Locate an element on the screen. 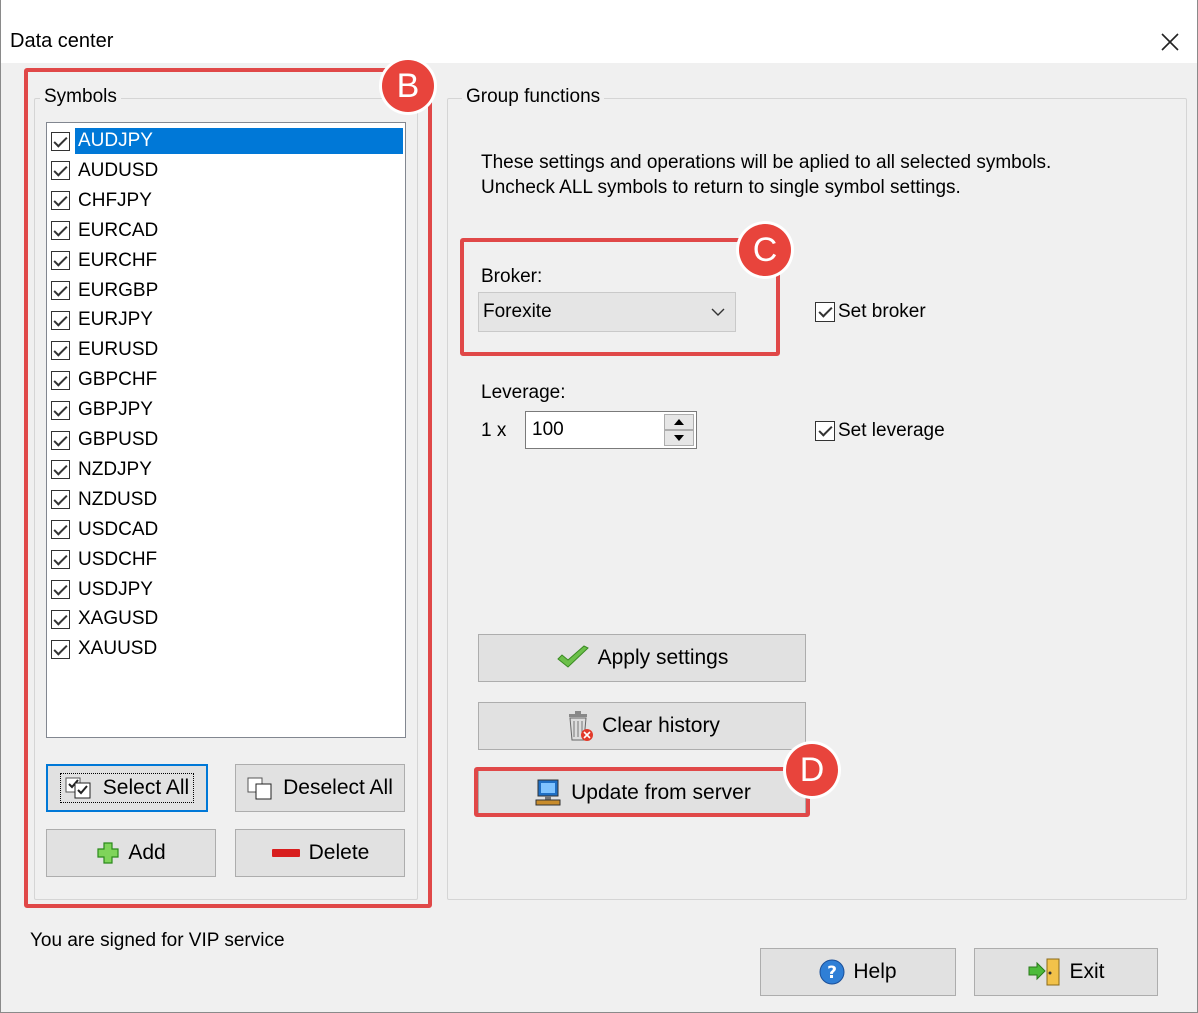  exit-button: Exit is located at coordinates (1066, 972).